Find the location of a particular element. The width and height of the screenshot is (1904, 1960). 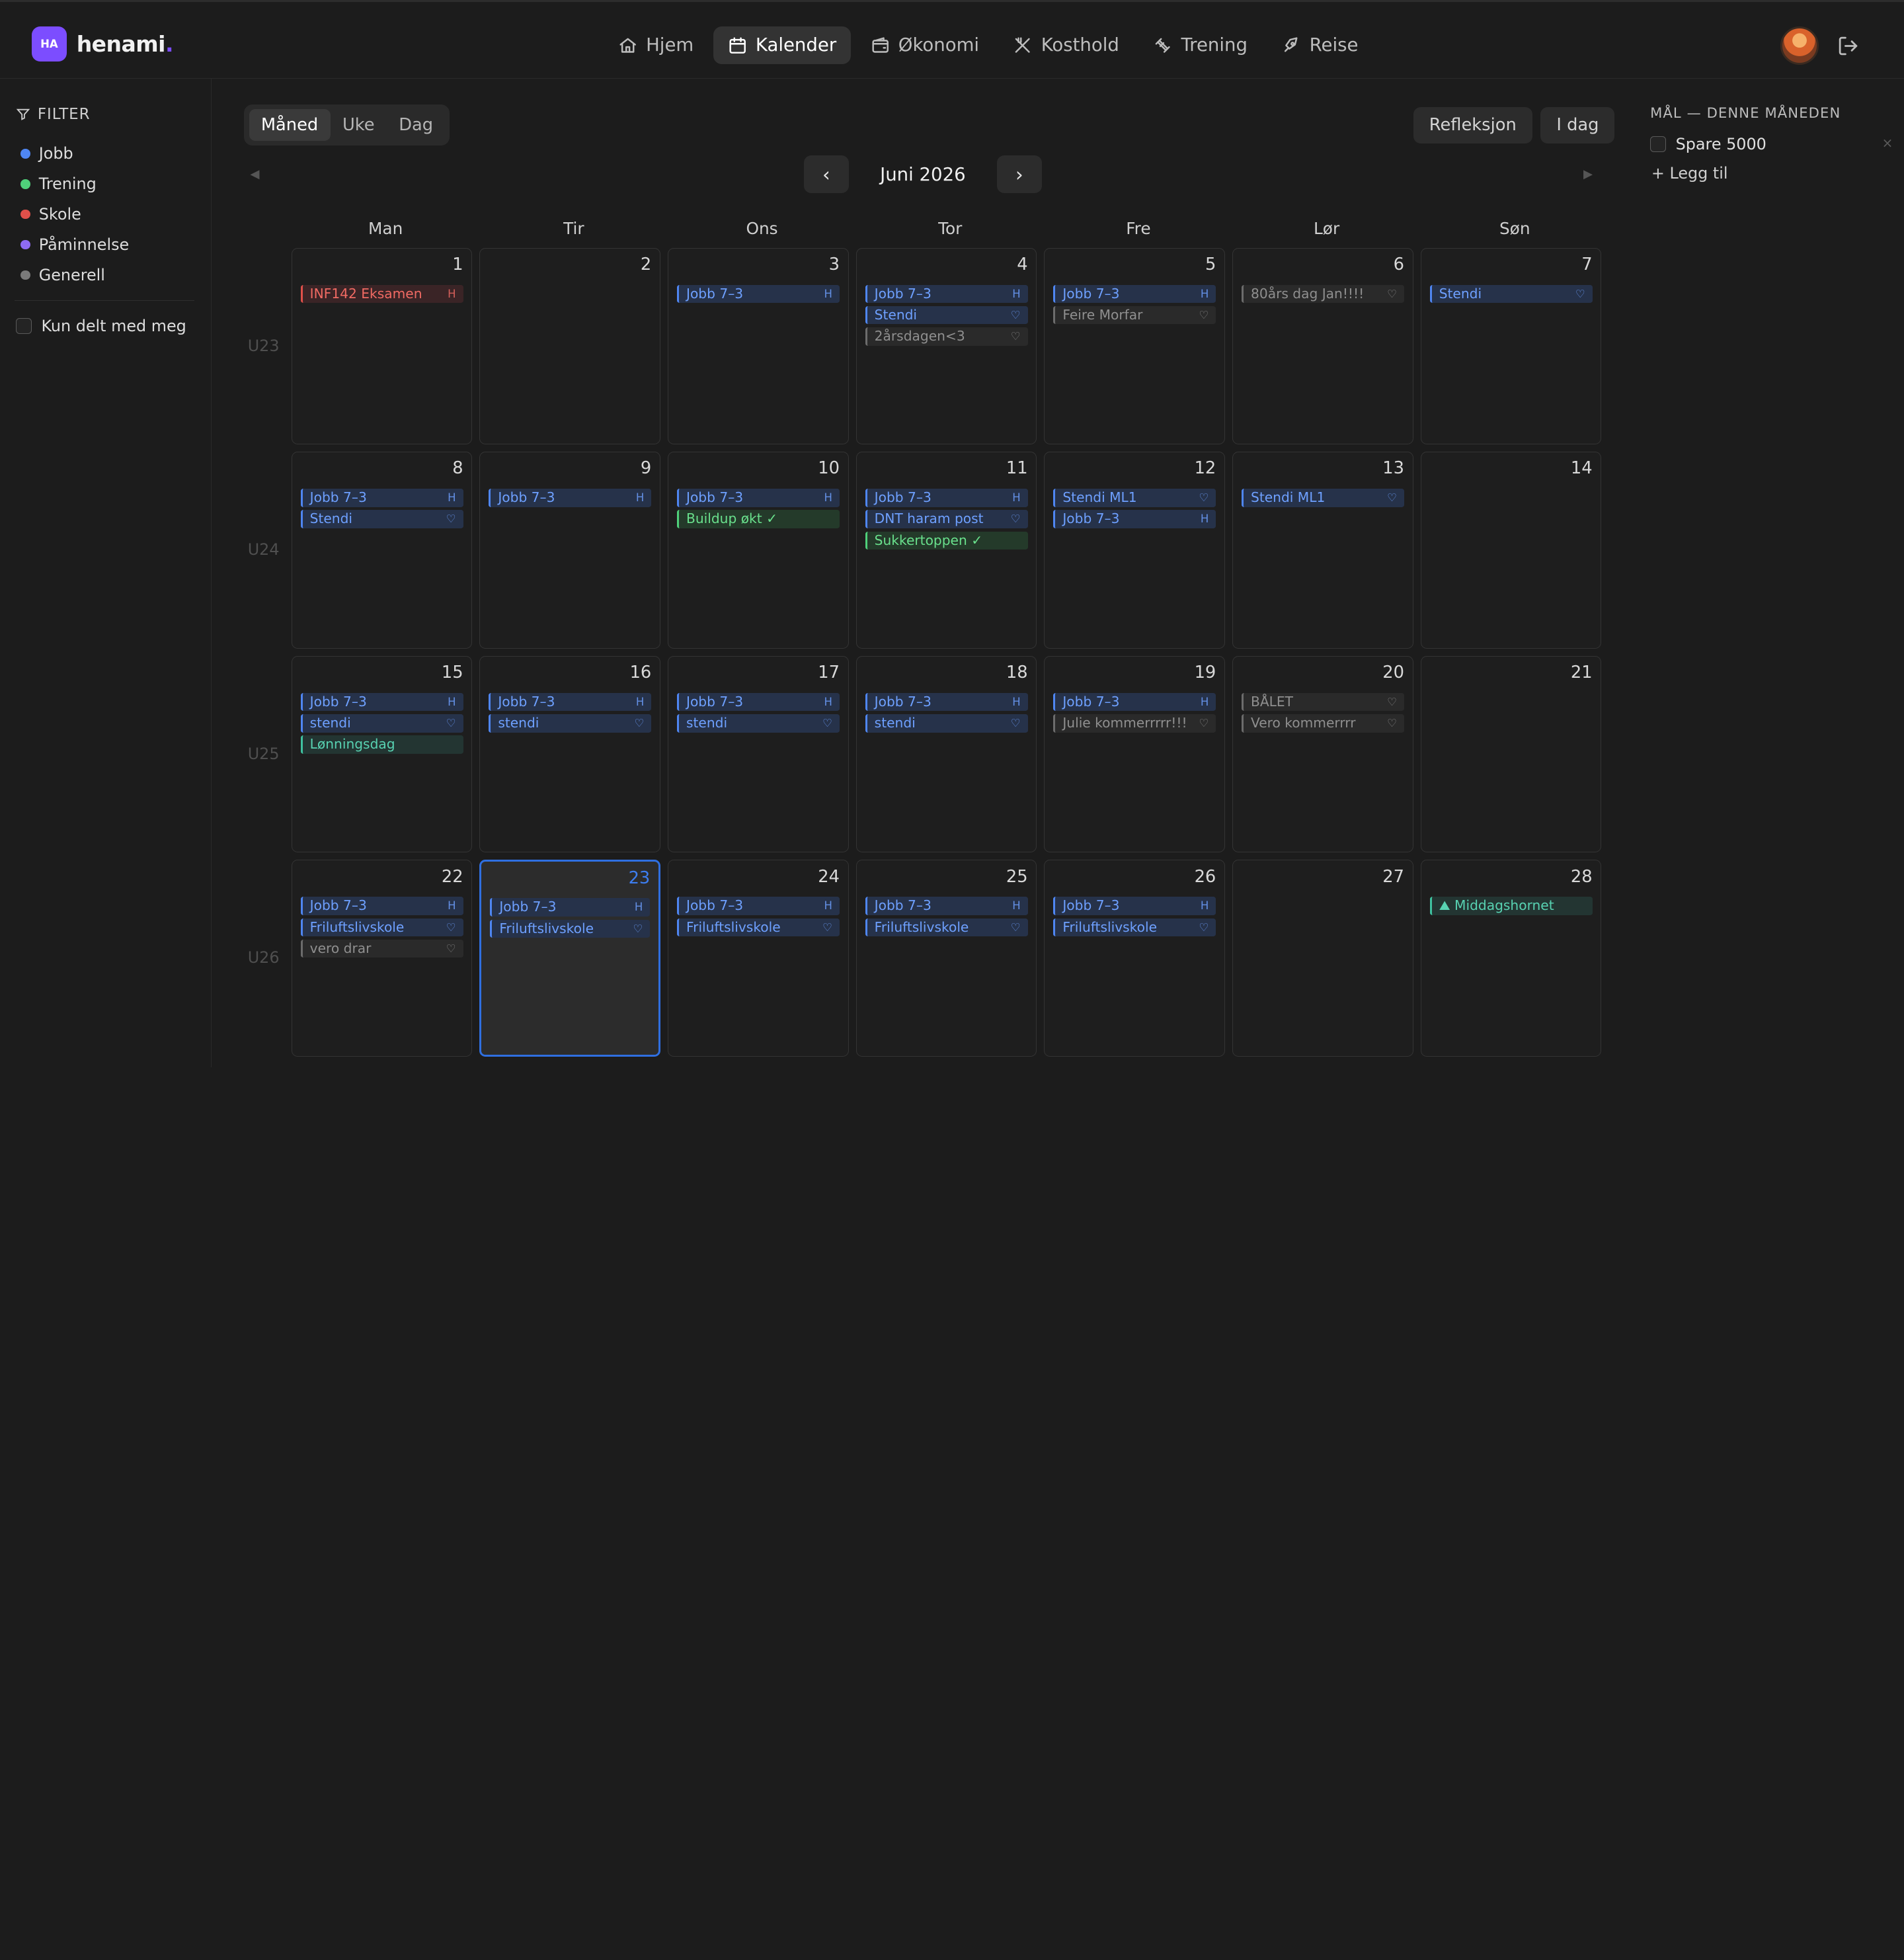

logo-badge: HA is located at coordinates (49, 43).